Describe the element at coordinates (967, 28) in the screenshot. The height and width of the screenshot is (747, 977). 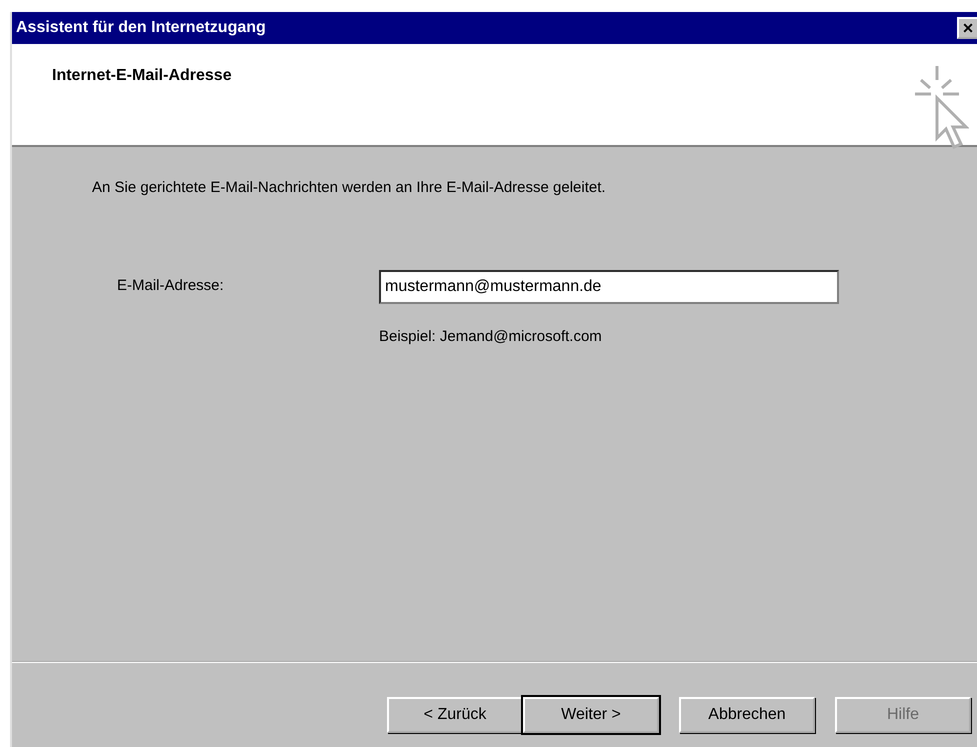
I see `close-button: ×` at that location.